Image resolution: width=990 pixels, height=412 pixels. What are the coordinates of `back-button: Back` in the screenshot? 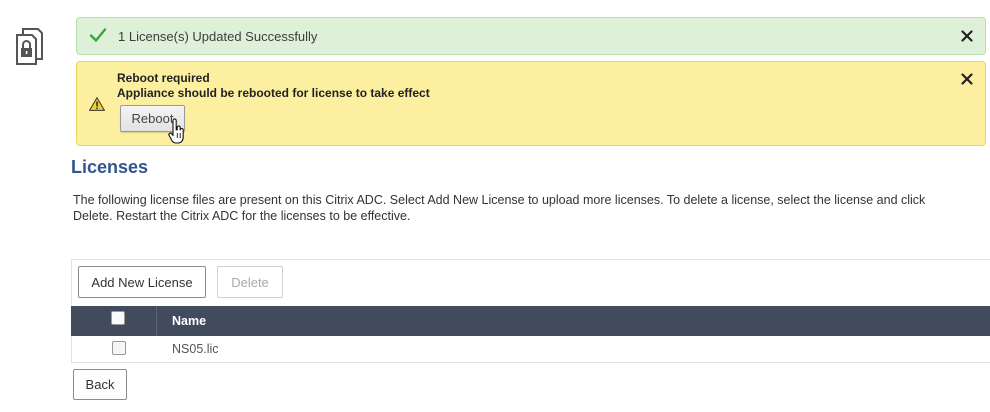 It's located at (100, 384).